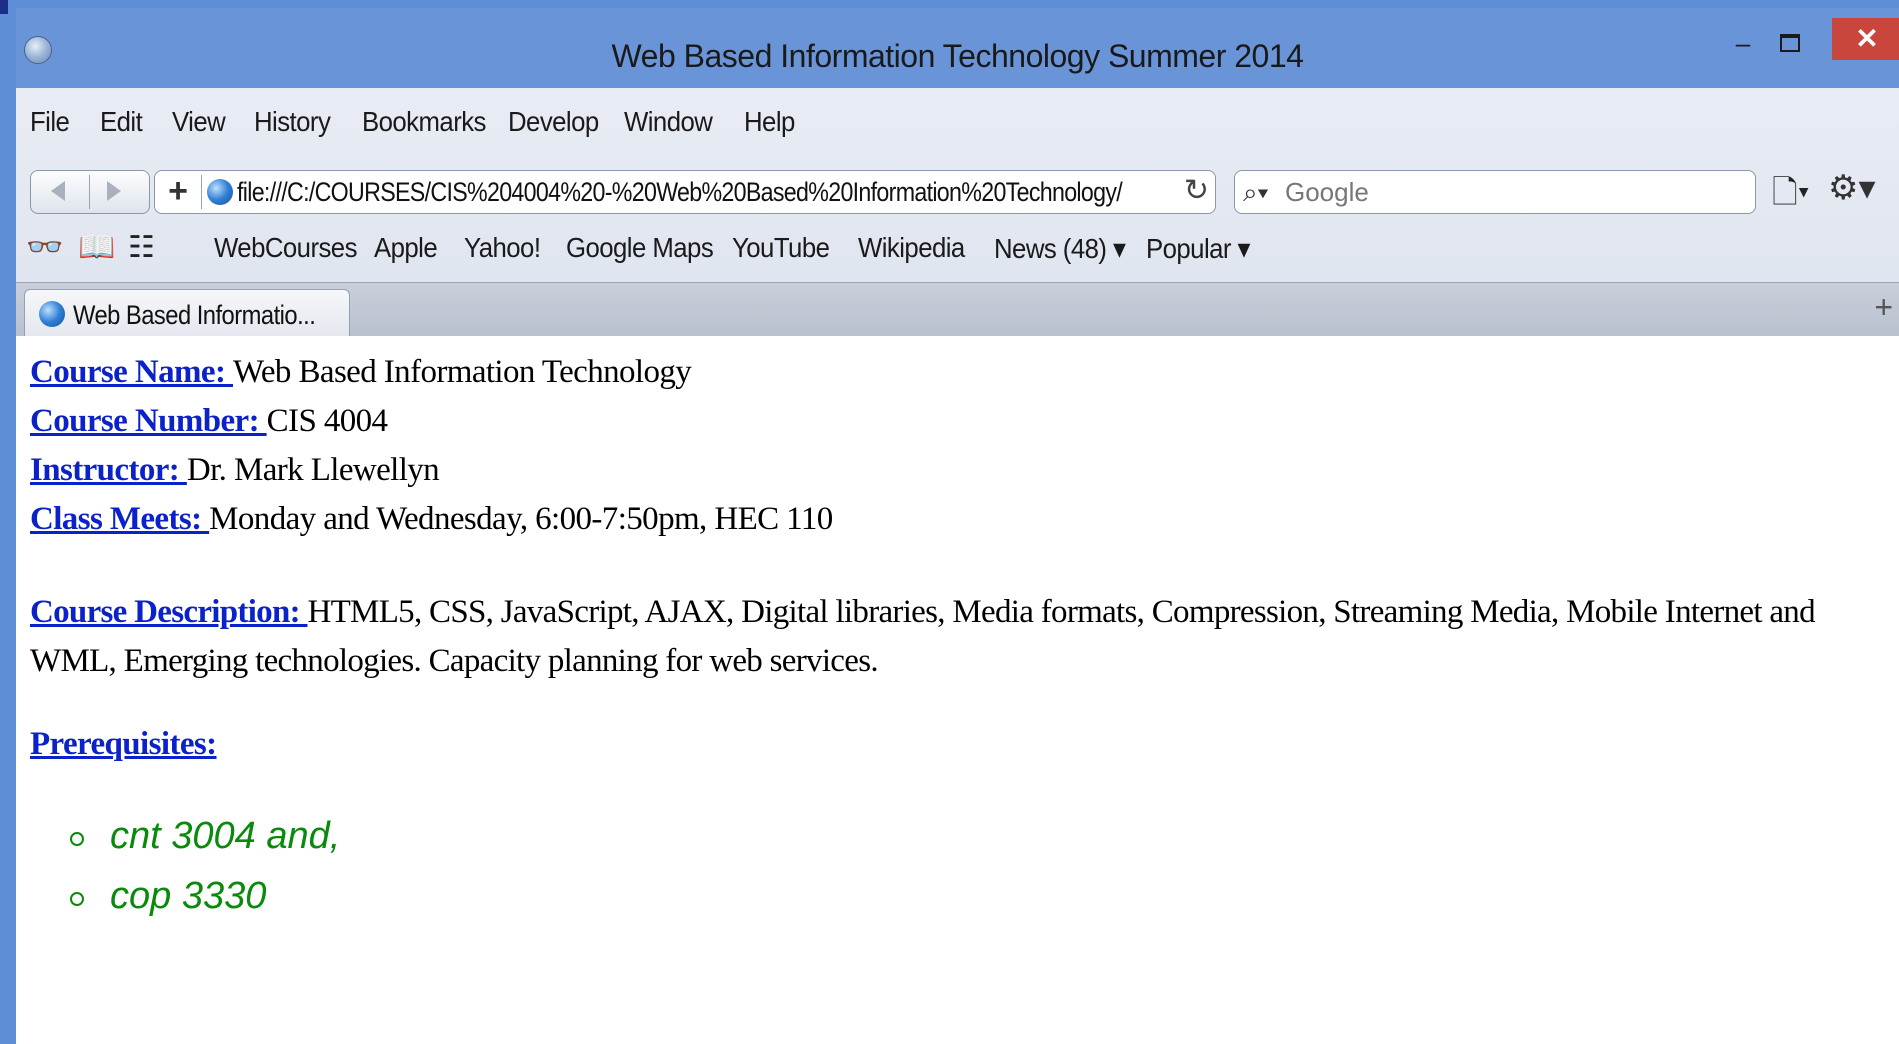  What do you see at coordinates (640, 248) in the screenshot?
I see `bookmark-google-maps: Google Maps` at bounding box center [640, 248].